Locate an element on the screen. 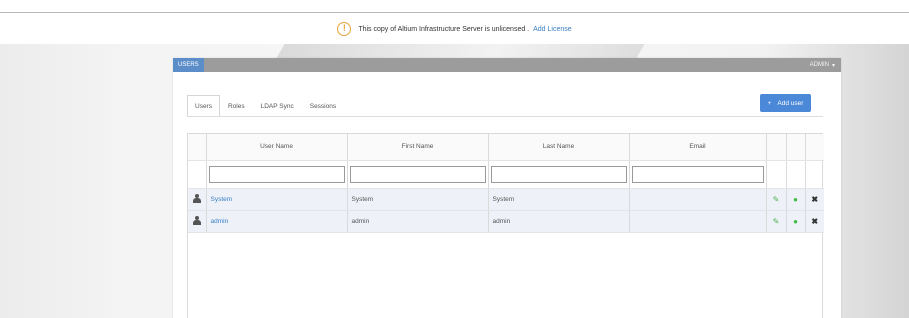 The image size is (909, 318). cell-first-name: admin is located at coordinates (418, 221).